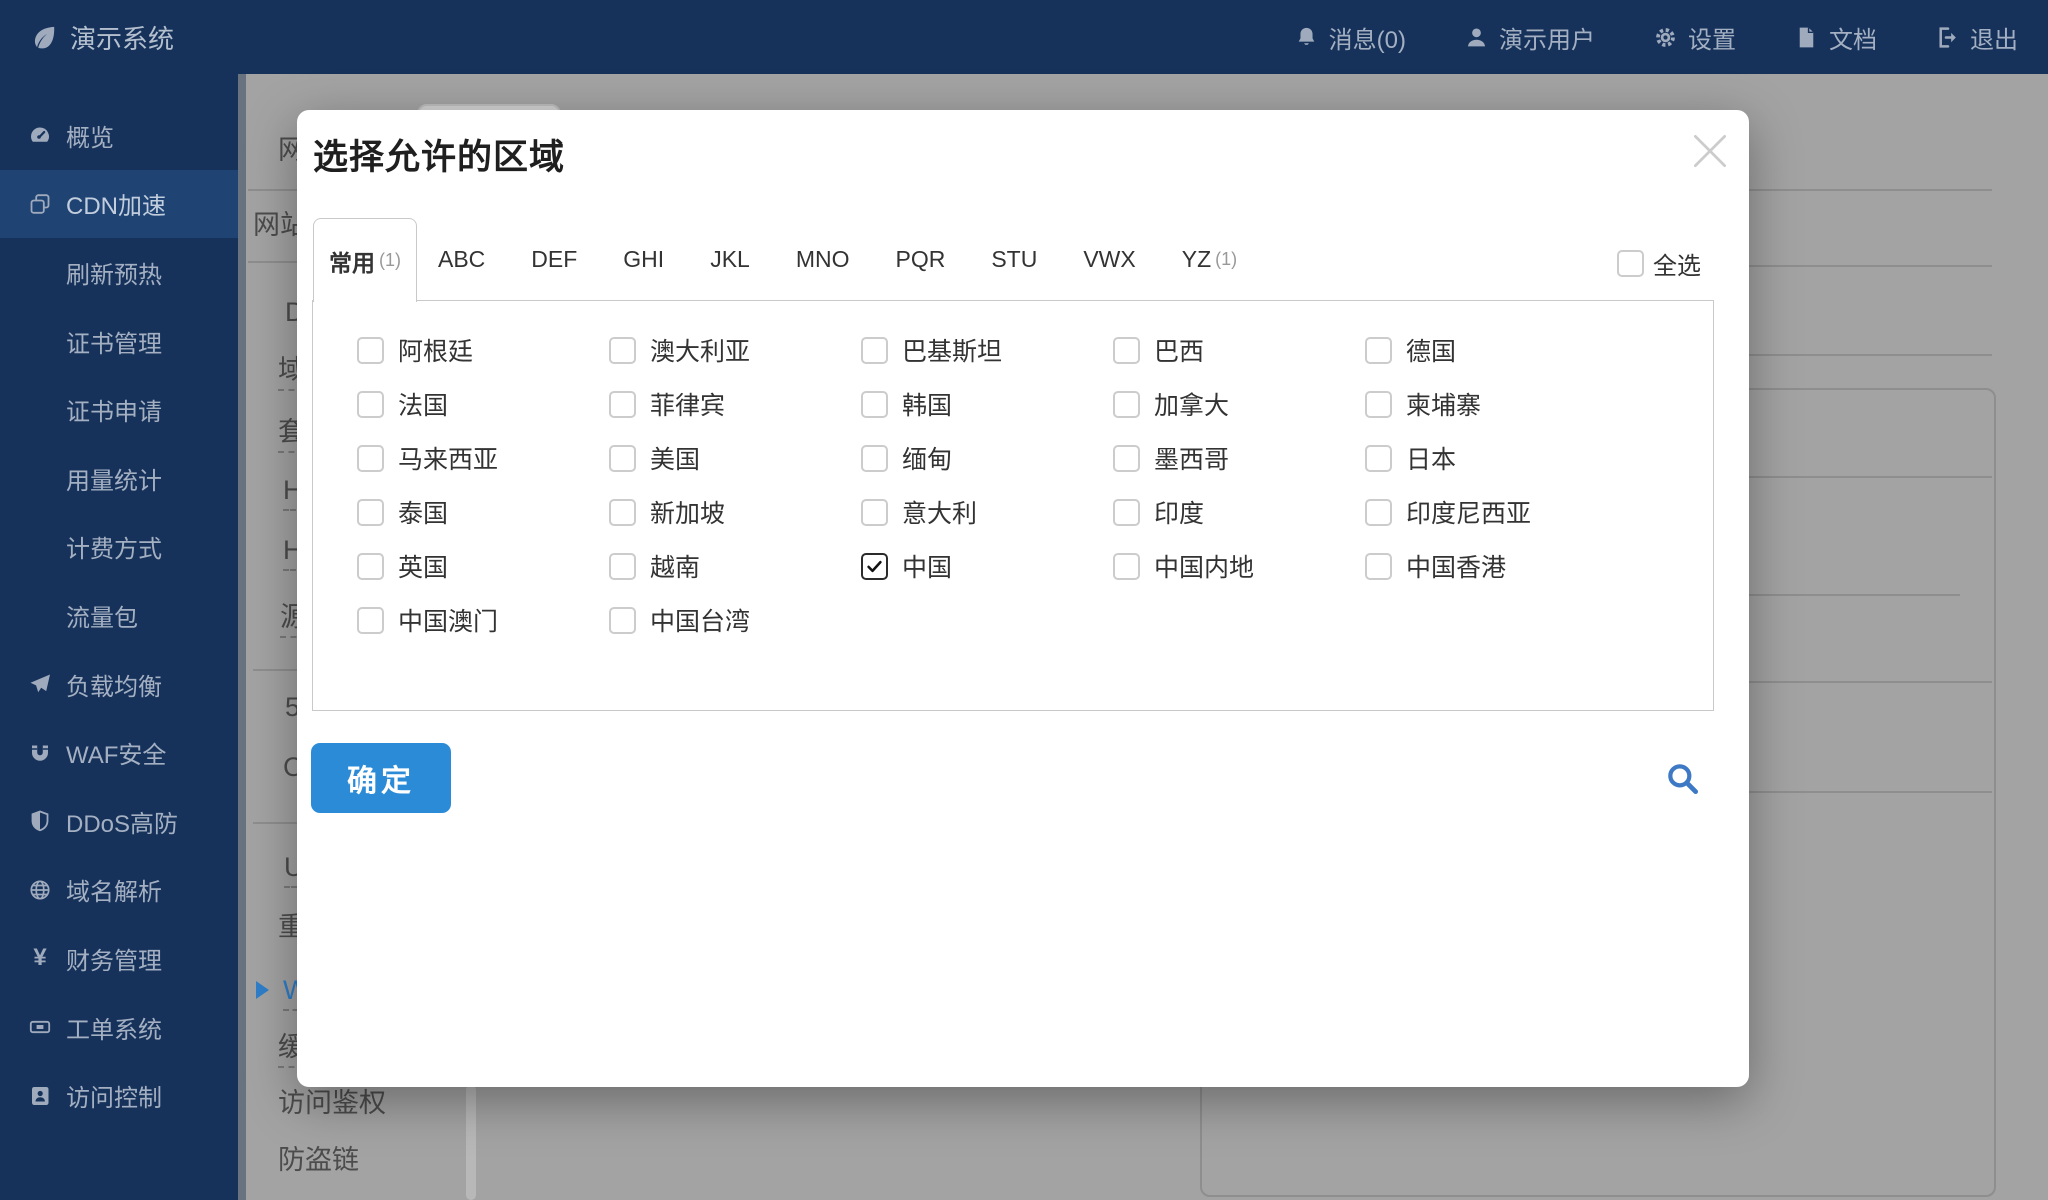  Describe the element at coordinates (119, 547) in the screenshot. I see `sidebar-item-billing-mode: 计费方式` at that location.